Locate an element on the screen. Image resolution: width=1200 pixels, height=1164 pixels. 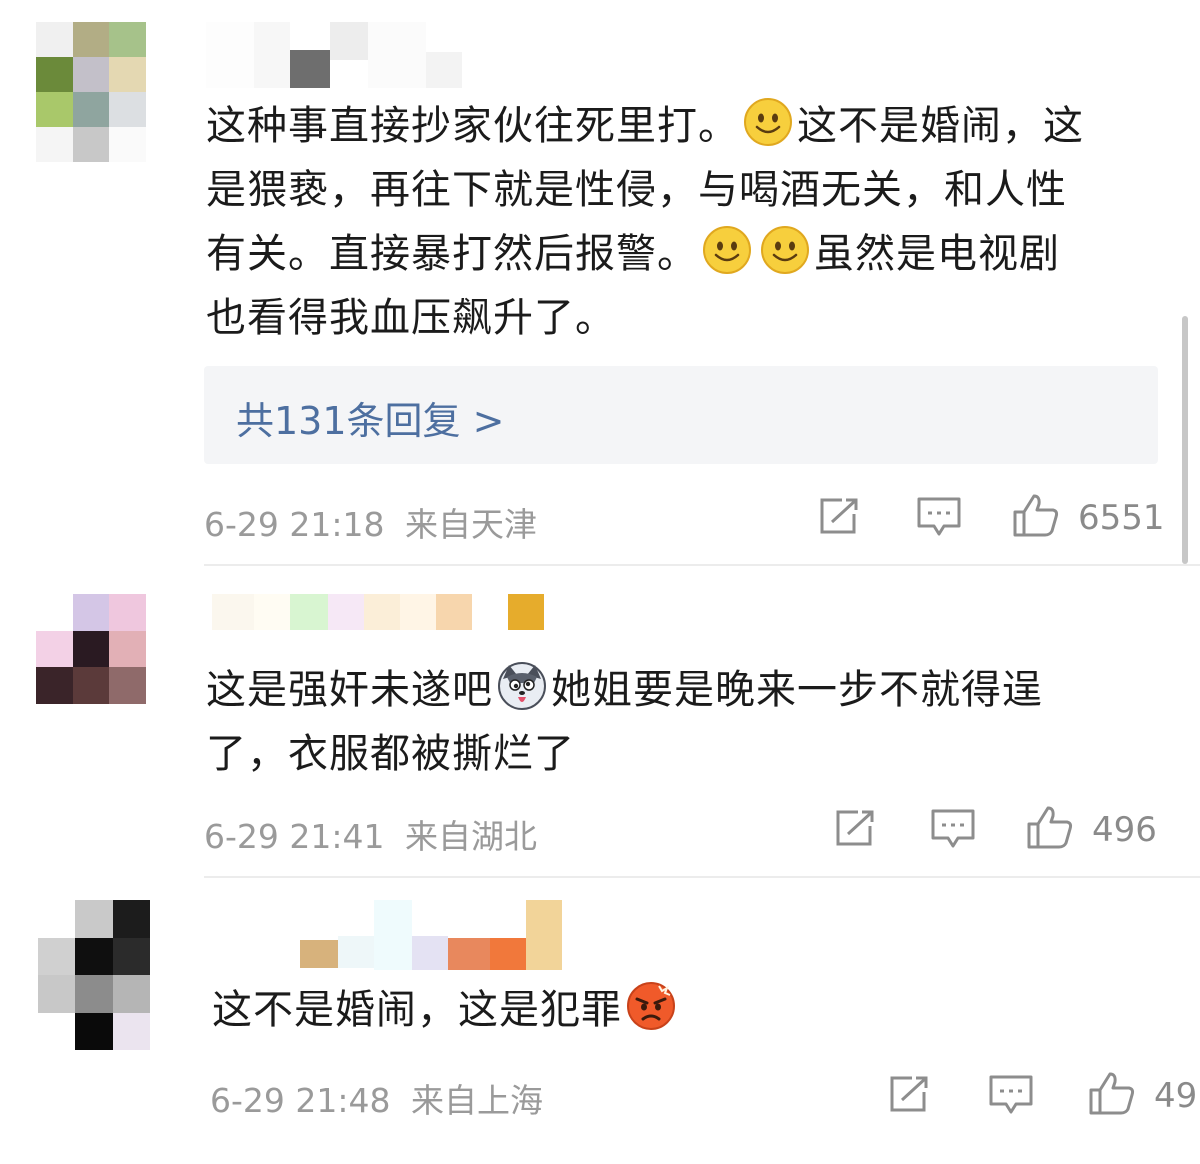
comment-location: 来自上海 is located at coordinates (477, 1100).